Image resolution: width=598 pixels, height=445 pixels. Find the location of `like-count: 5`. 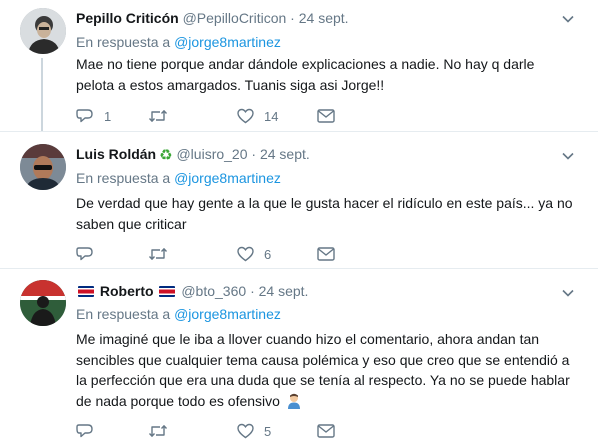

like-count: 5 is located at coordinates (268, 431).